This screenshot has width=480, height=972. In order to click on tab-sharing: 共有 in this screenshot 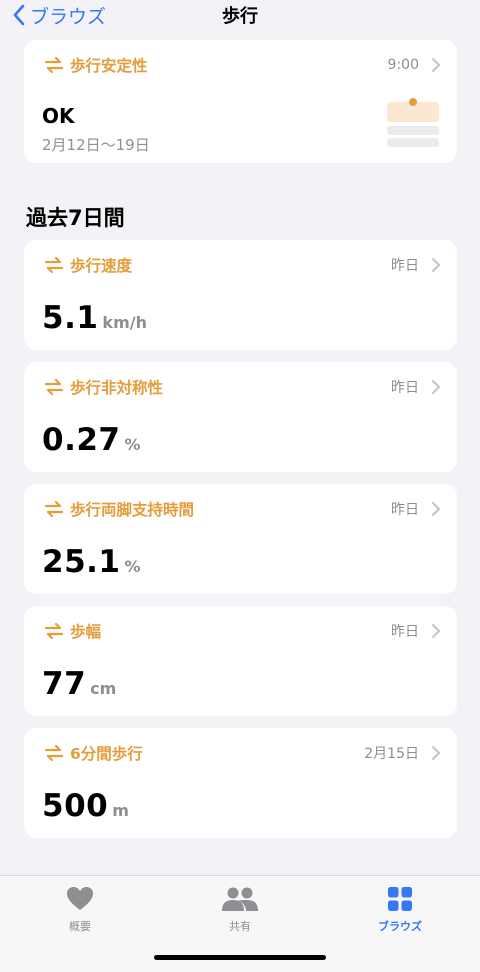, I will do `click(240, 910)`.